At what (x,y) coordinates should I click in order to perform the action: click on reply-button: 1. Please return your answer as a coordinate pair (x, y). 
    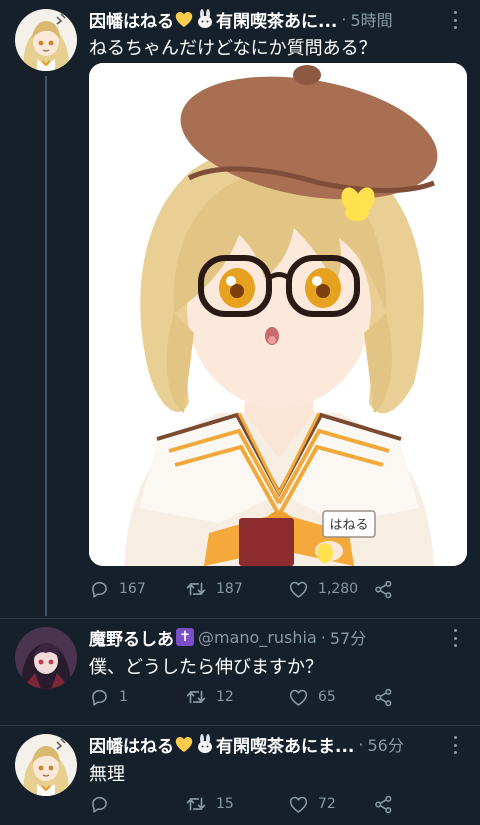
    Looking at the image, I should click on (137, 697).